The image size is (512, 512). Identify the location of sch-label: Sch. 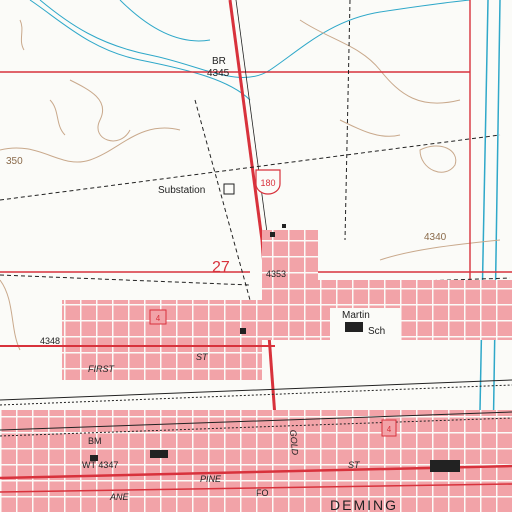
(376, 331).